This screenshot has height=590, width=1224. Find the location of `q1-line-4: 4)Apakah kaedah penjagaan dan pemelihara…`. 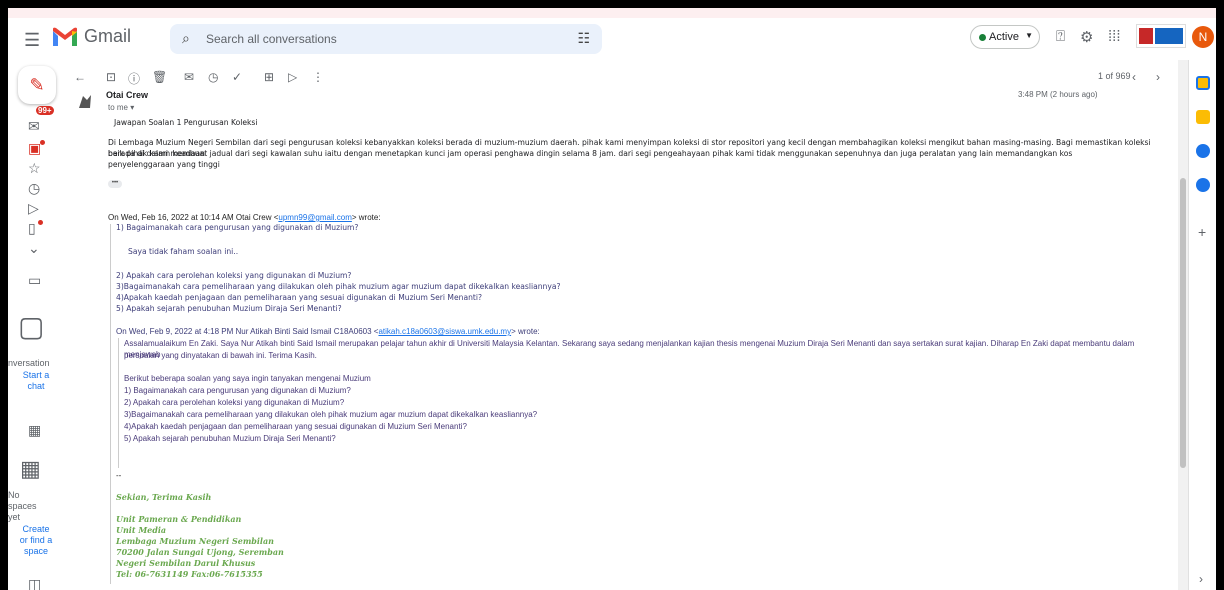

q1-line-4: 4)Apakah kaedah penjagaan dan pemelihara… is located at coordinates (299, 297).